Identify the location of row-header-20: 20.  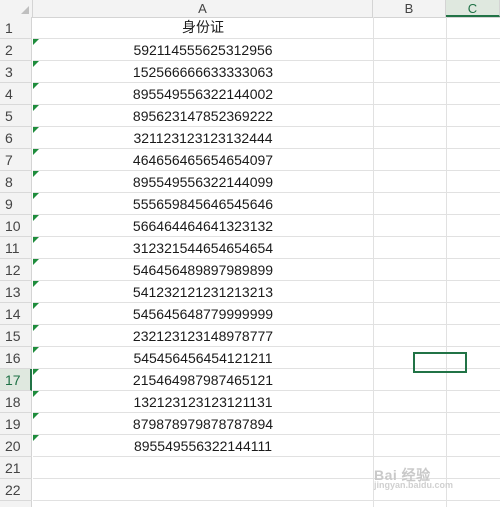
(16, 446).